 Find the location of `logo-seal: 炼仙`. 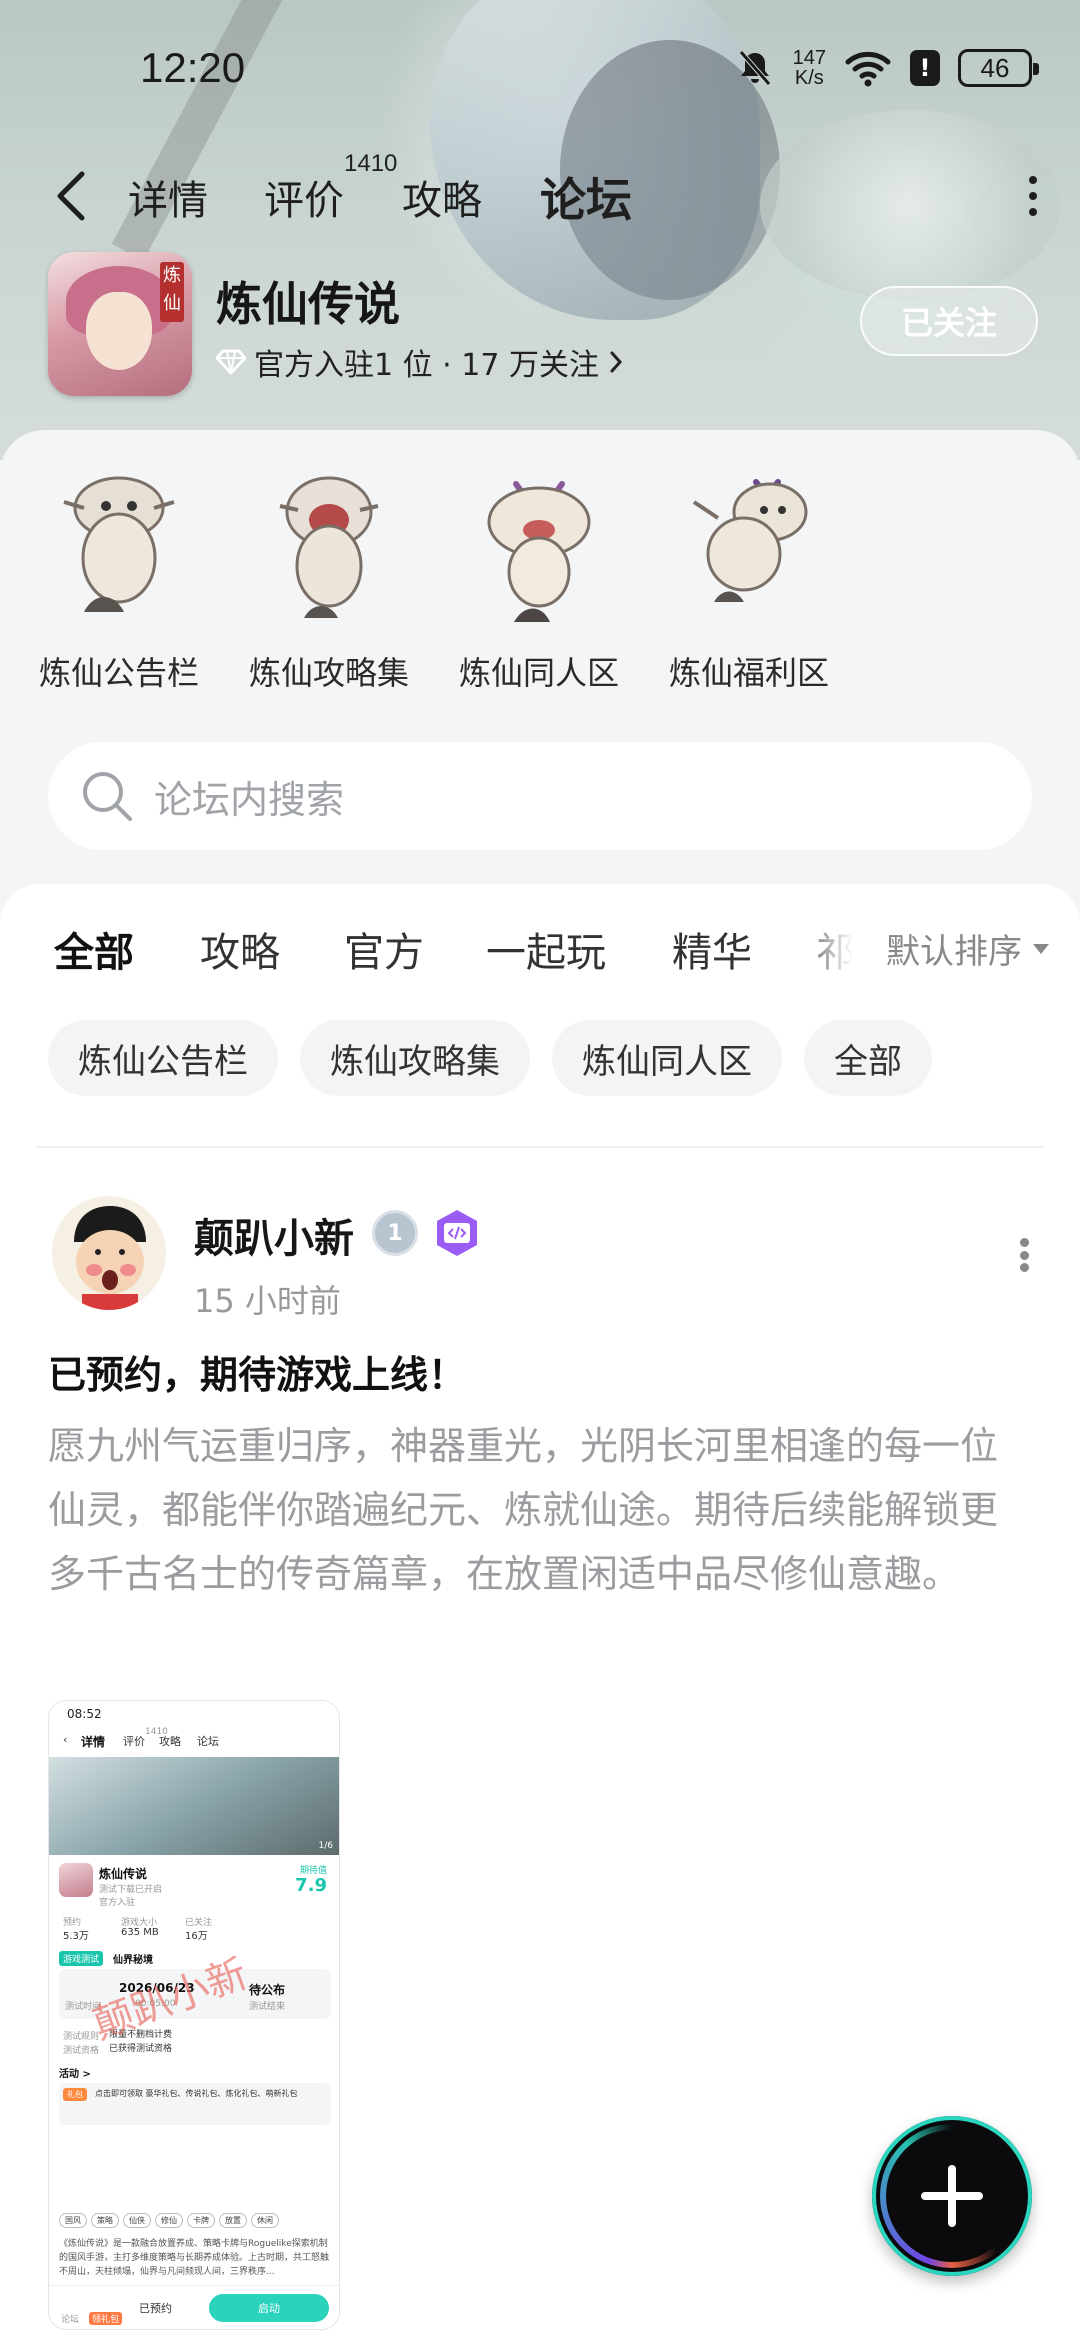

logo-seal: 炼仙 is located at coordinates (172, 292).